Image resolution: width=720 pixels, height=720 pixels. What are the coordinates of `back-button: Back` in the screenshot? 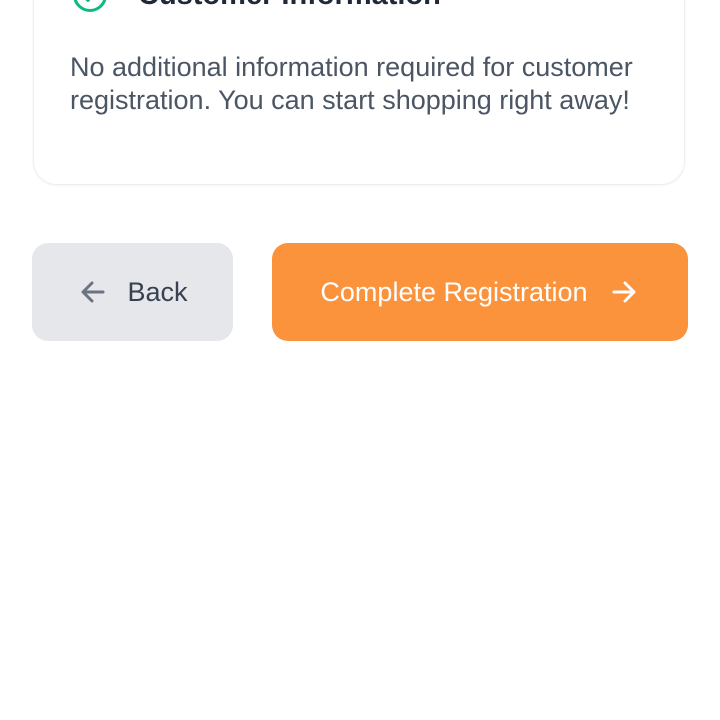 It's located at (132, 292).